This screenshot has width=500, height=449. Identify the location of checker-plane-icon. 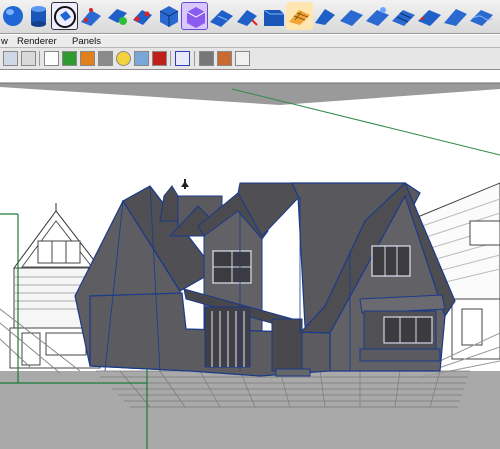
(403, 16).